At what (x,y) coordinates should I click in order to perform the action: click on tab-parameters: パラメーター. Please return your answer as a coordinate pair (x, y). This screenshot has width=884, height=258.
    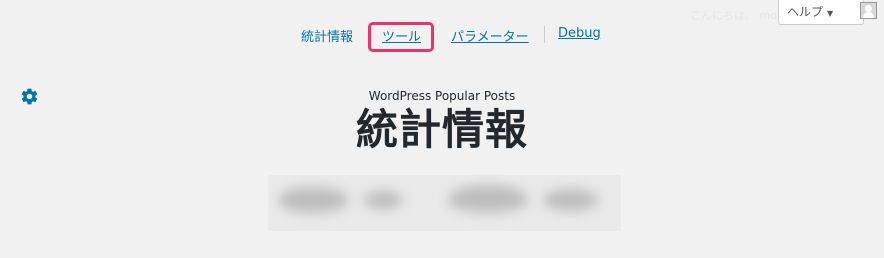
    Looking at the image, I should click on (490, 35).